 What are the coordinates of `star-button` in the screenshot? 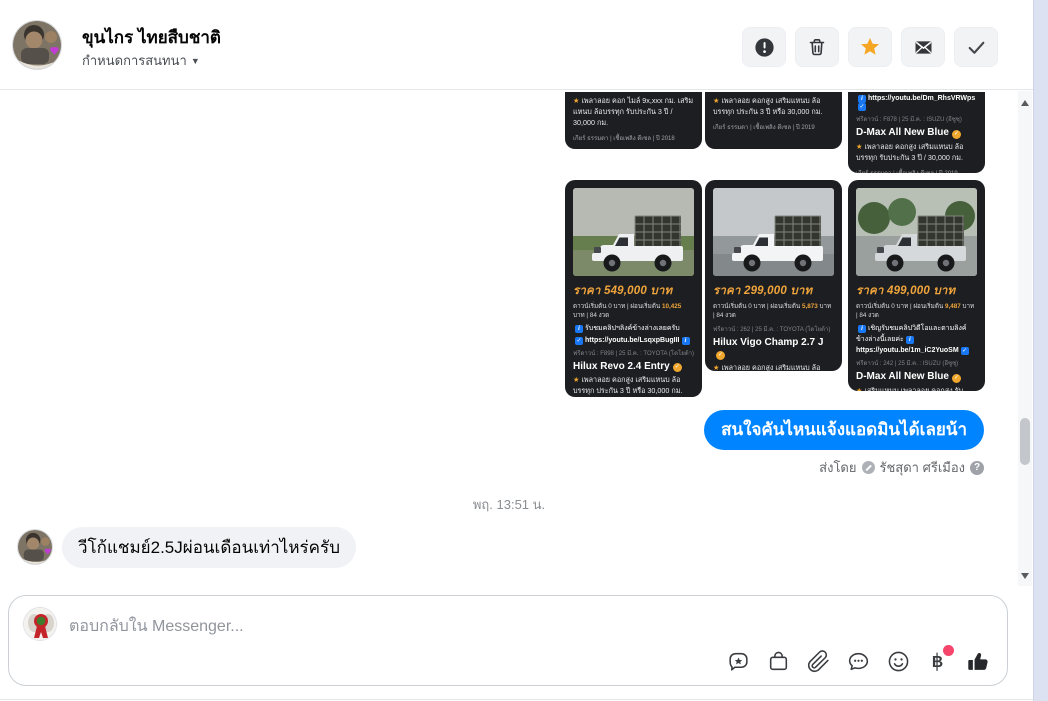 It's located at (870, 47).